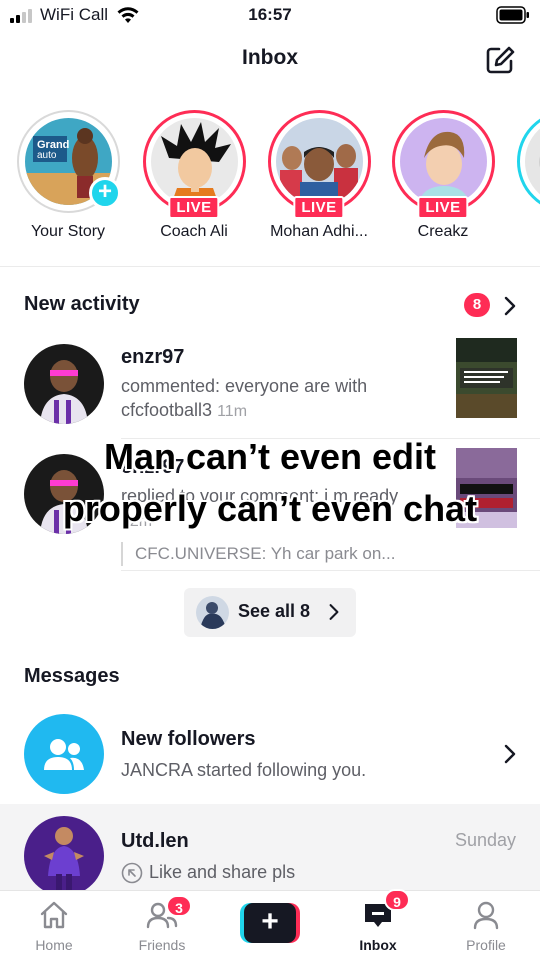 This screenshot has height=960, width=540. What do you see at coordinates (155, 841) in the screenshot?
I see `message-name: Utd.len` at bounding box center [155, 841].